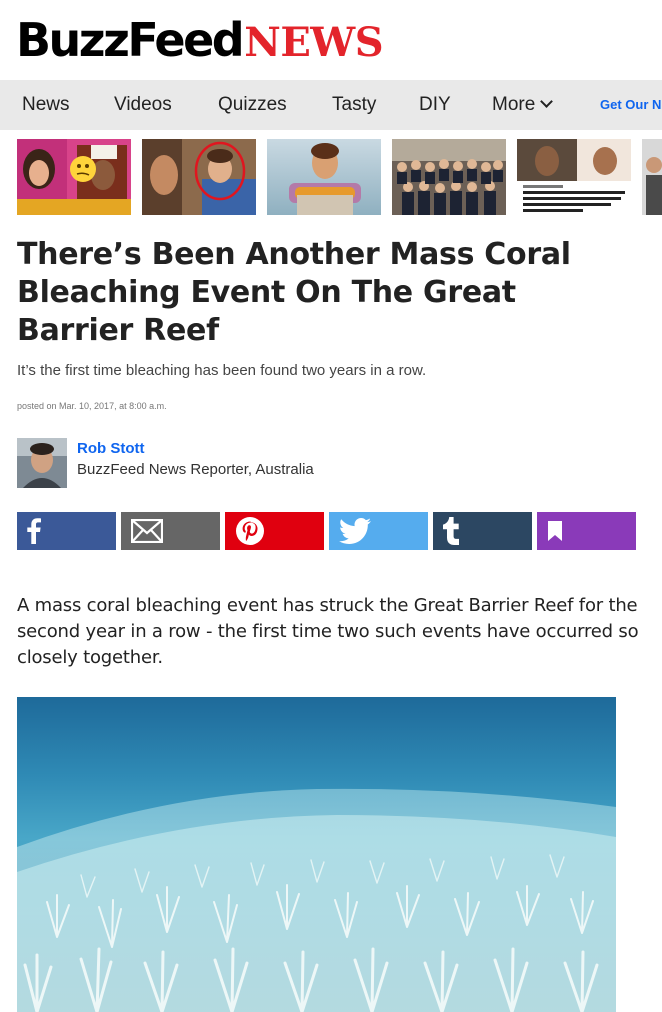  I want to click on newsletter-cta-link: Get Our N, so click(630, 105).